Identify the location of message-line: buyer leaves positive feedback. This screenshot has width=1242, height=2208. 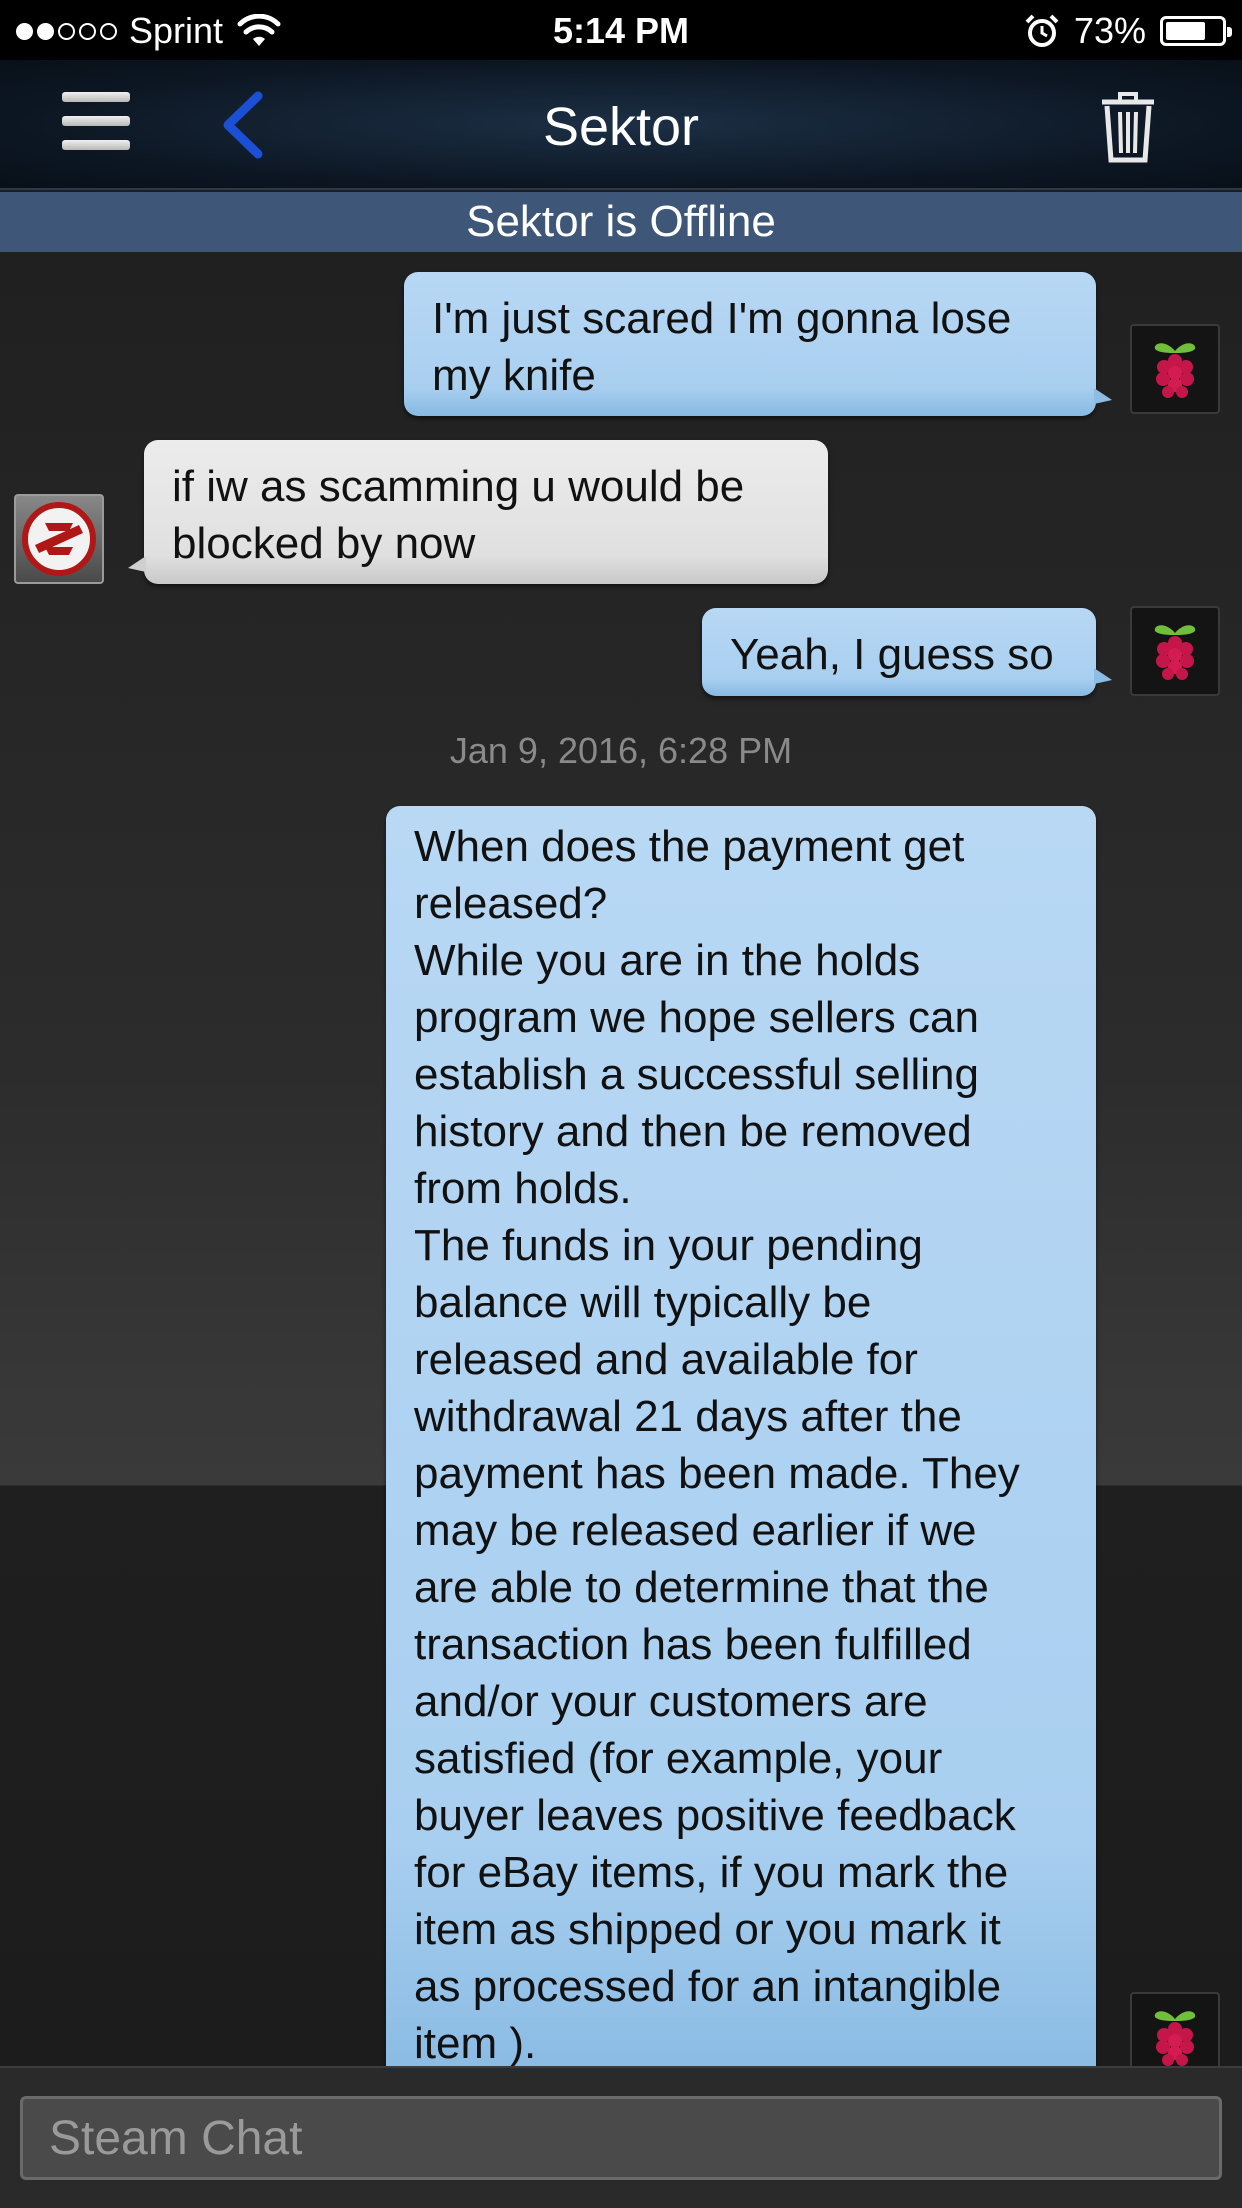
(715, 1815).